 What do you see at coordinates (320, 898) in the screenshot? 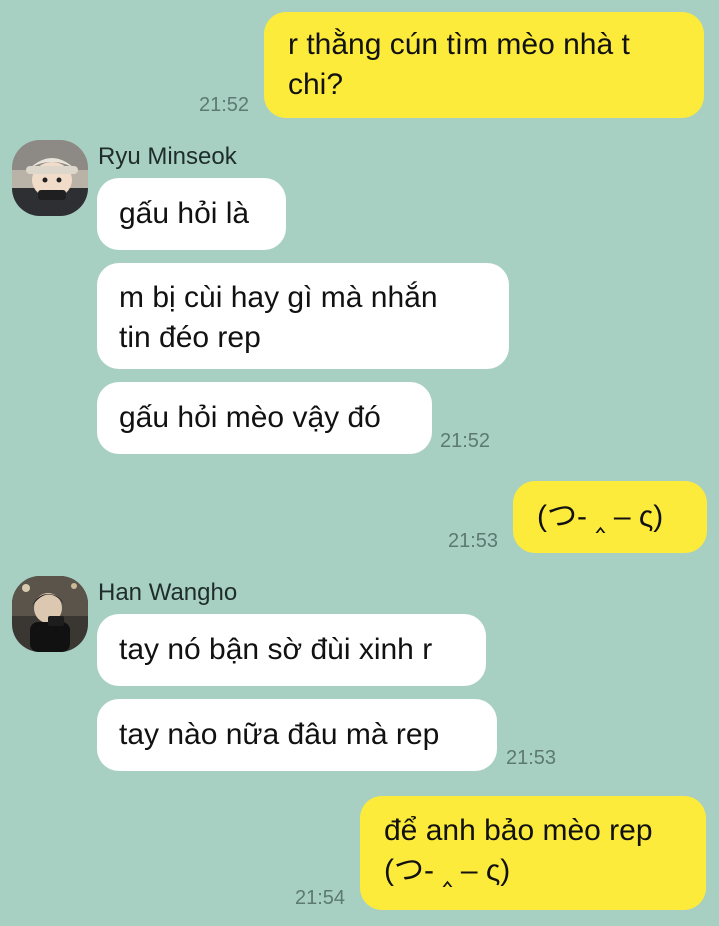
I see `message-timestamp: 21:54` at bounding box center [320, 898].